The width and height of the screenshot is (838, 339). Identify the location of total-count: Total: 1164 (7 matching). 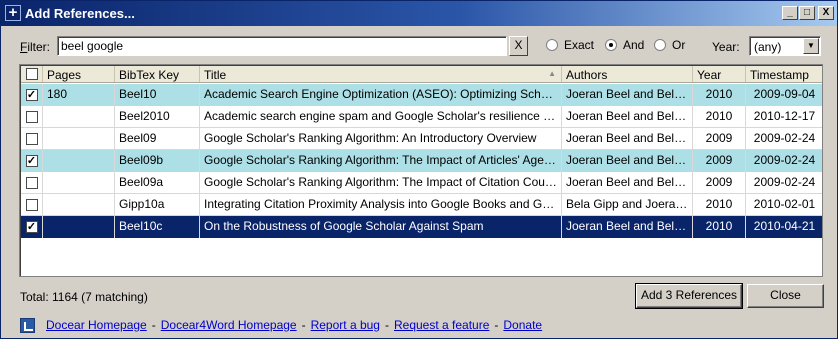
(84, 297).